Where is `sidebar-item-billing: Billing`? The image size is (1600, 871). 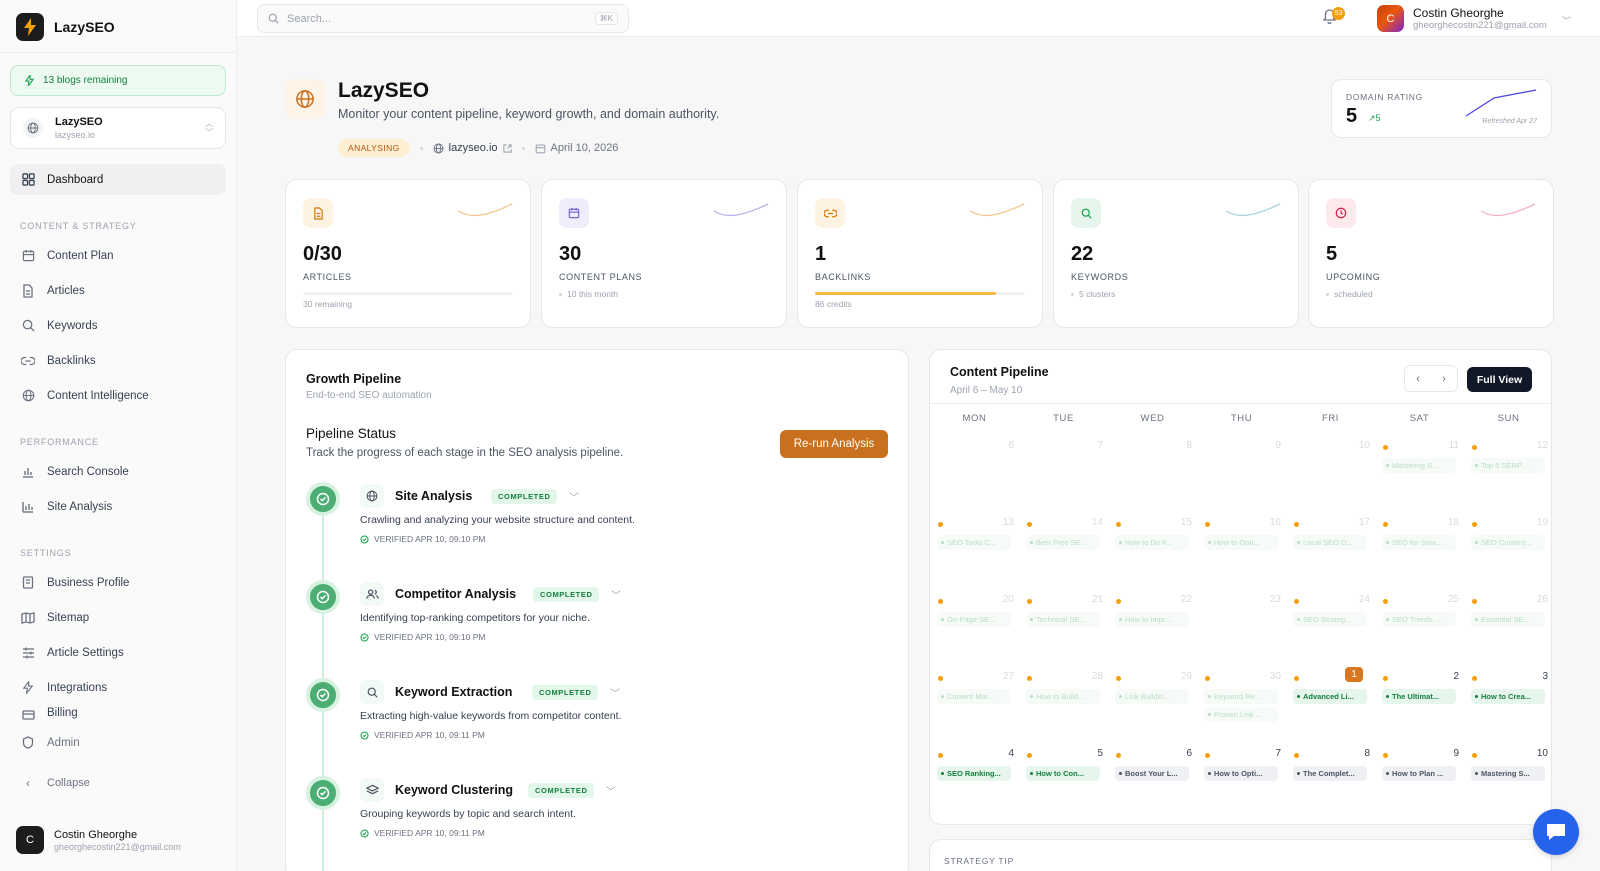
sidebar-item-billing: Billing is located at coordinates (118, 715).